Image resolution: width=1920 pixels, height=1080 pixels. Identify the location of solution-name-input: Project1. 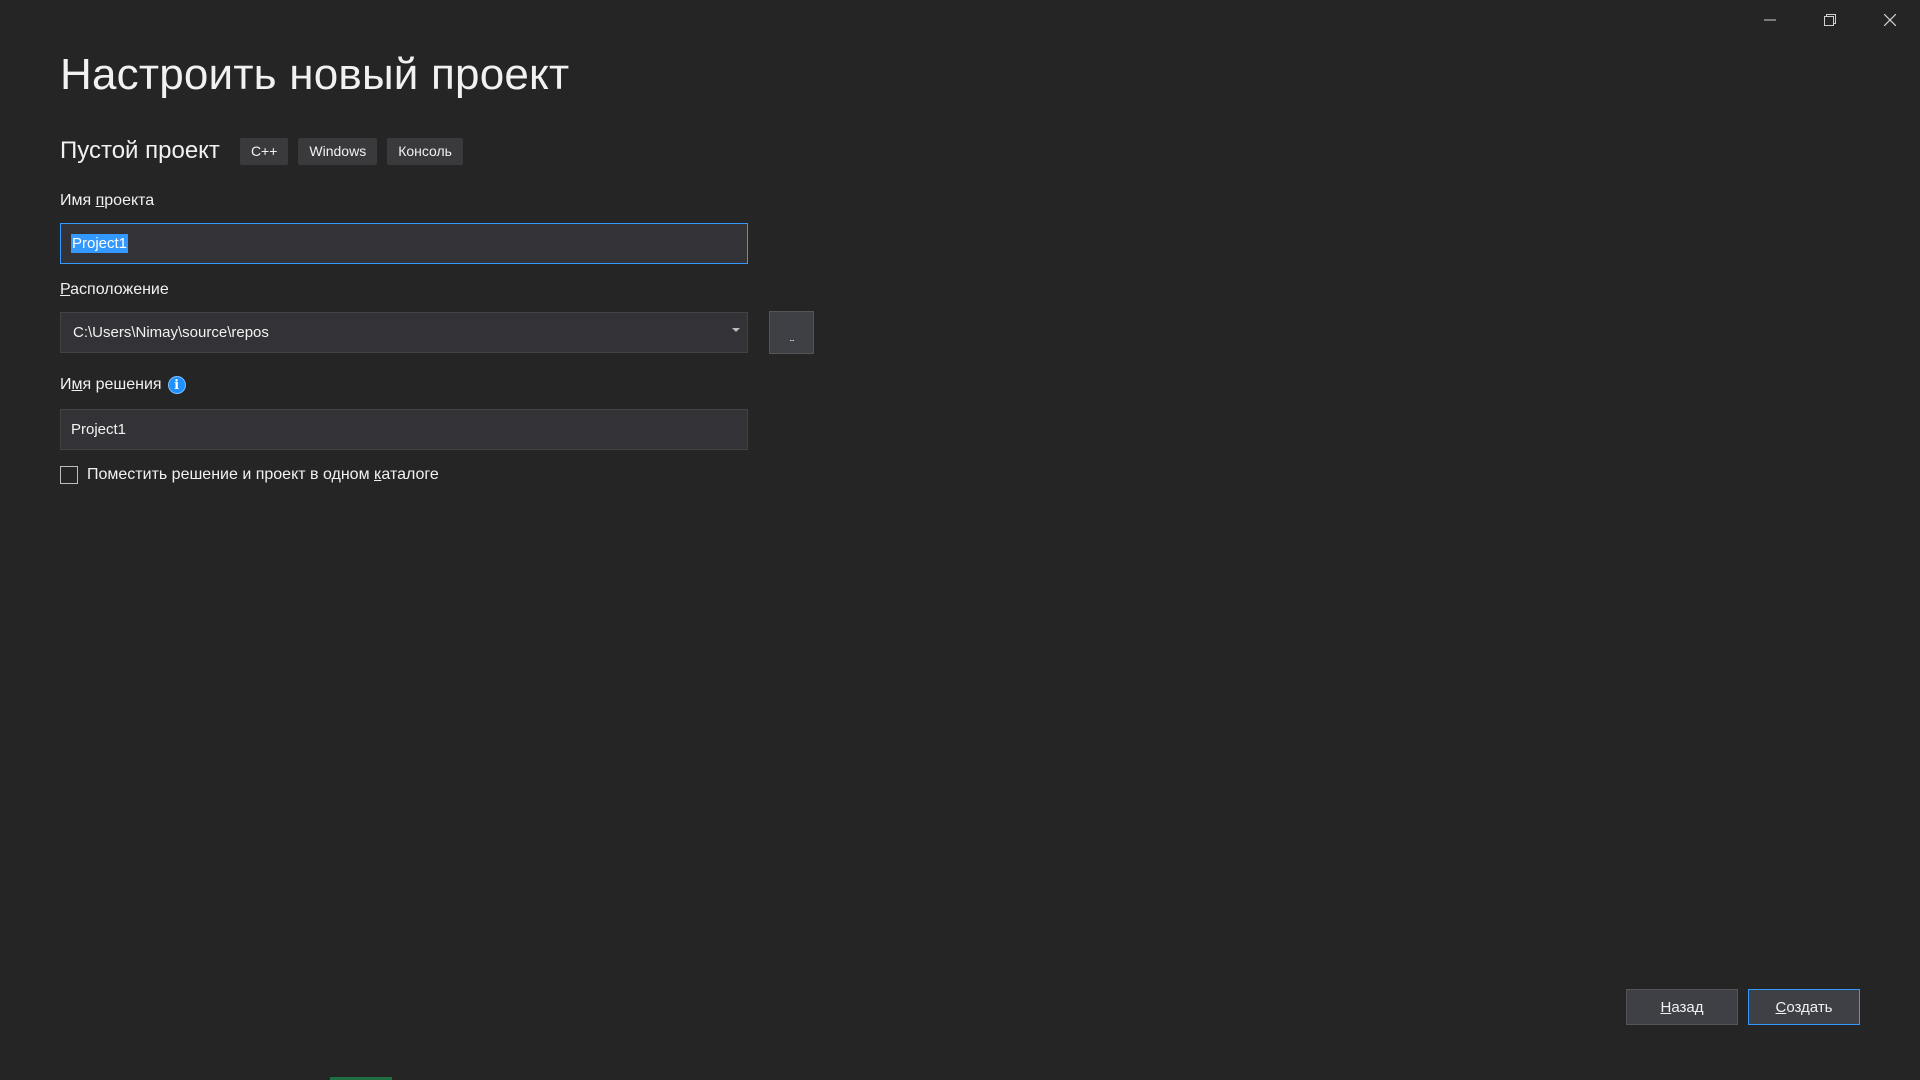
(404, 429).